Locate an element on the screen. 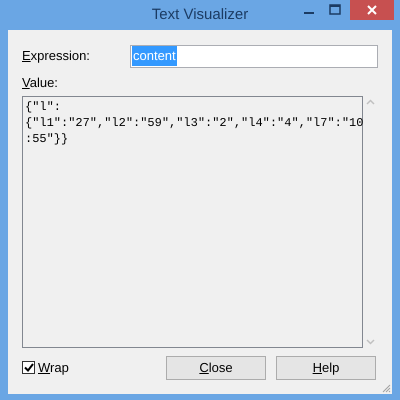 This screenshot has height=400, width=400. dialog-button: Close is located at coordinates (216, 368).